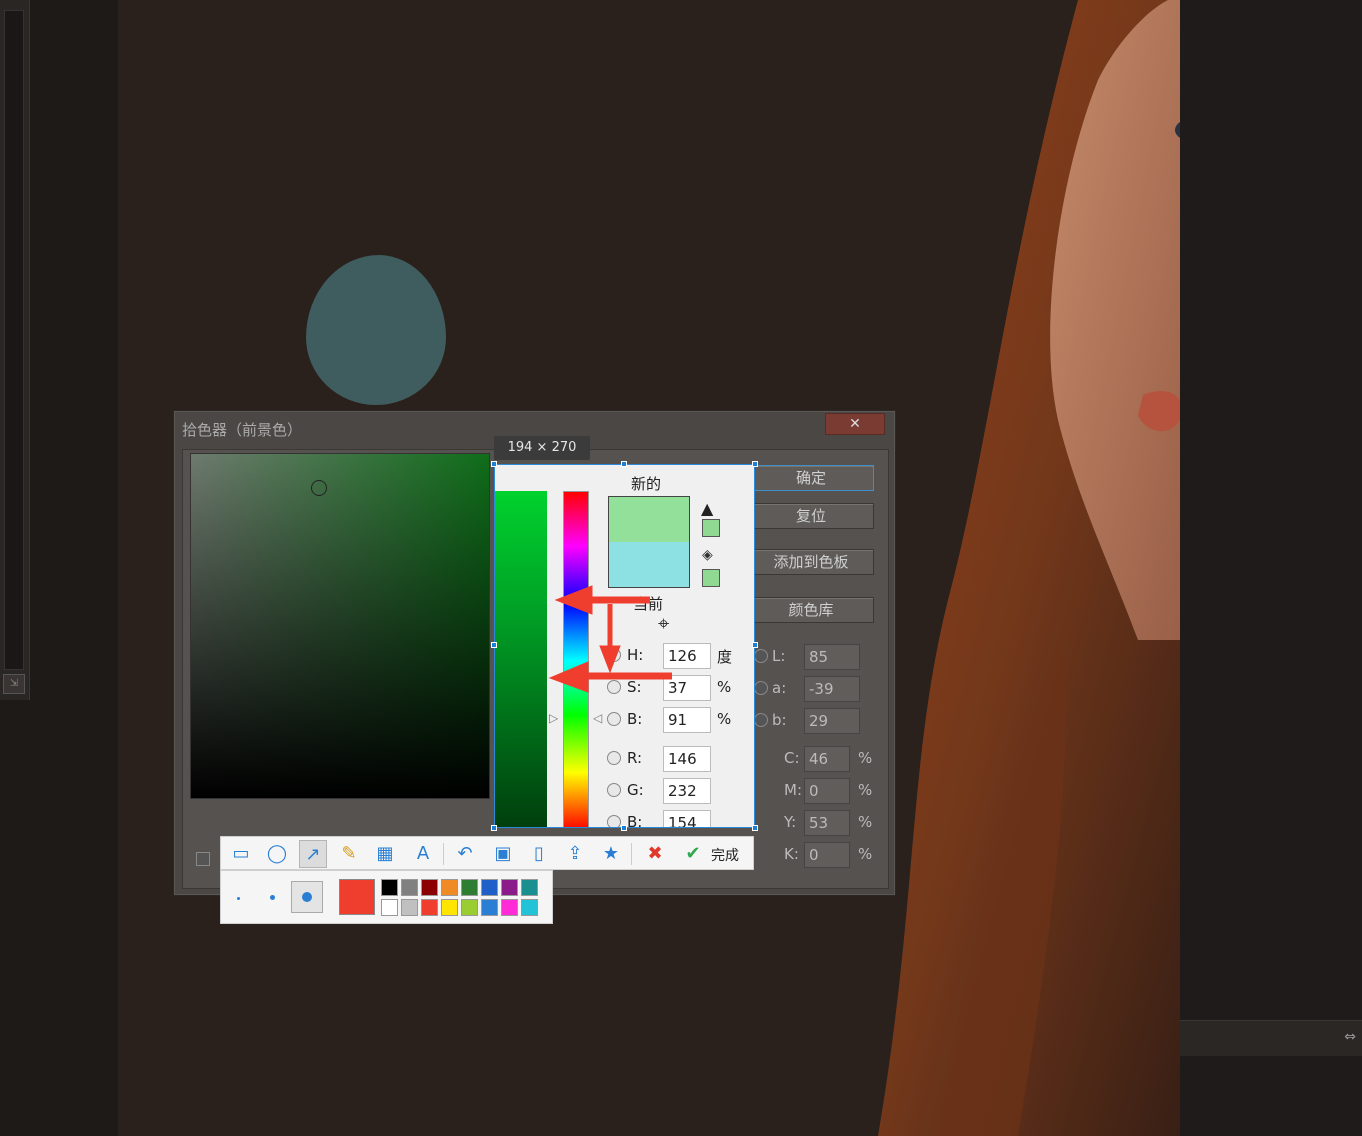 The image size is (1362, 1136). I want to click on only-web-colors-checkbox, so click(203, 859).